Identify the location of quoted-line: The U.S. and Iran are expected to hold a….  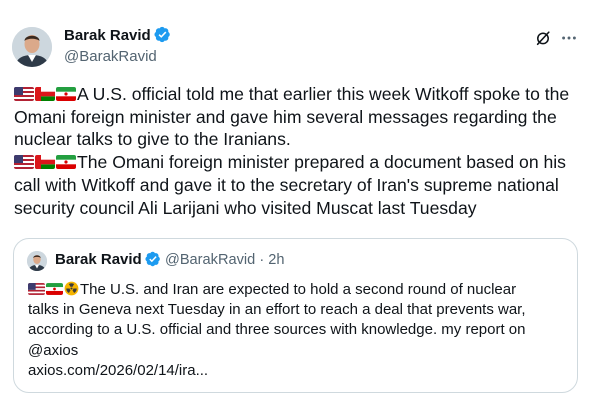
(298, 290).